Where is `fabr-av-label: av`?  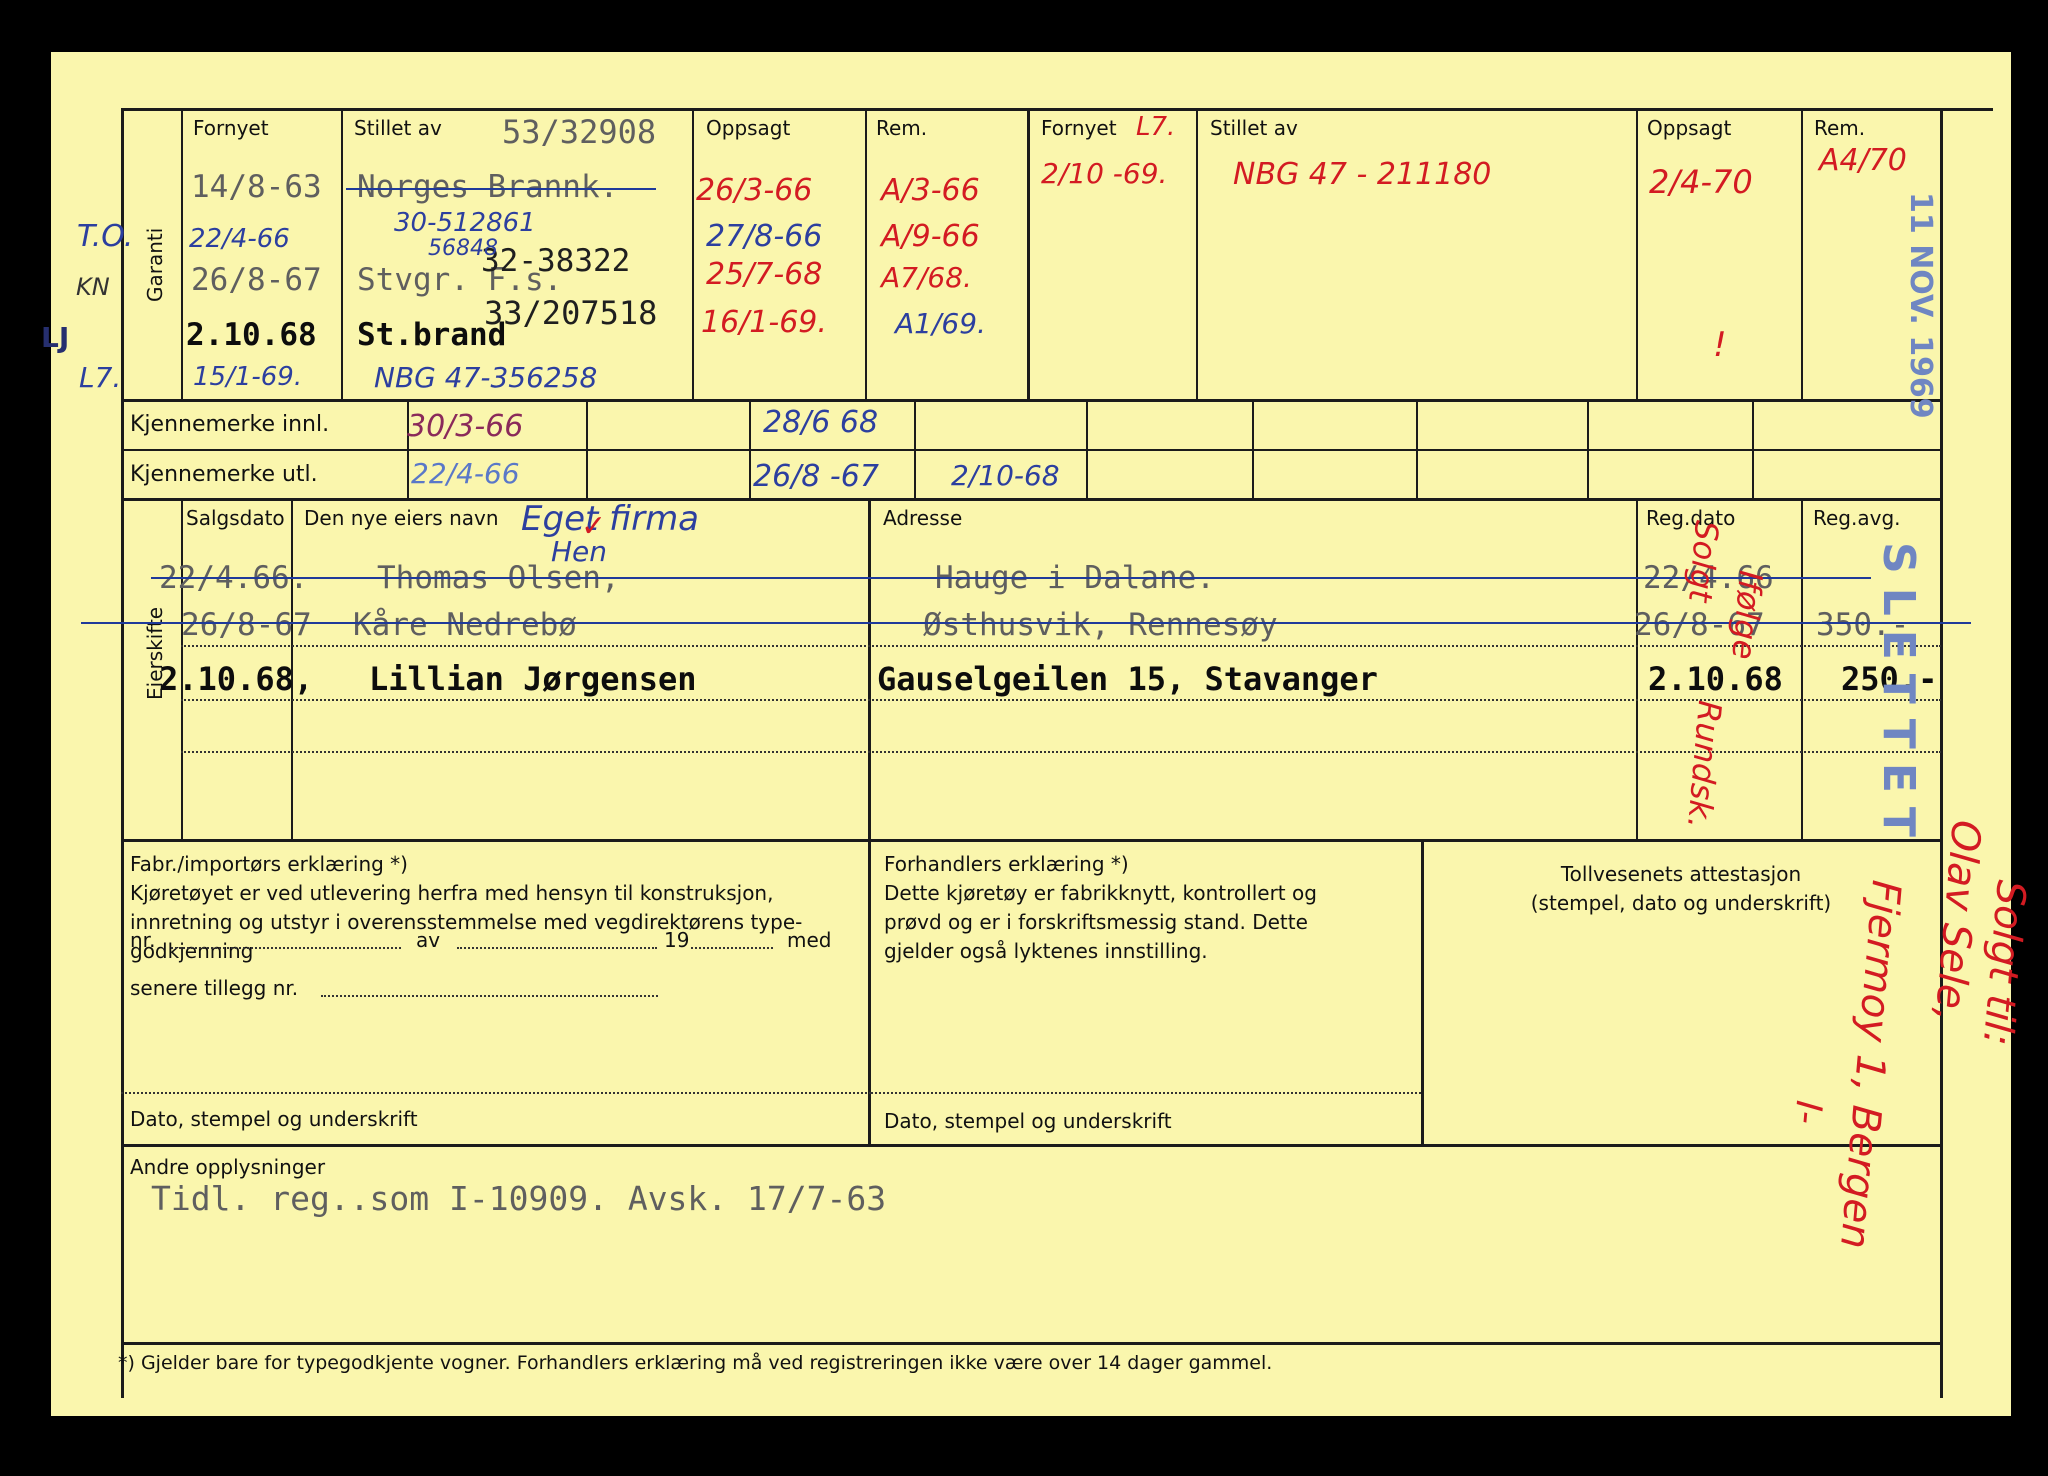 fabr-av-label: av is located at coordinates (428, 940).